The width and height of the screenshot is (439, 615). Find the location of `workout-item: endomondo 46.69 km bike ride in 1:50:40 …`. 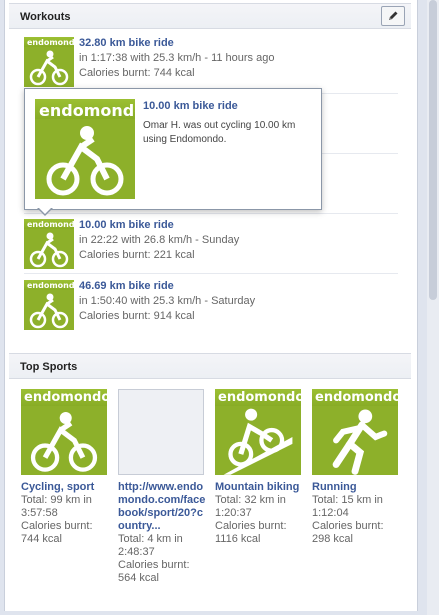

workout-item: endomondo 46.69 km bike ride in 1:50:40 … is located at coordinates (212, 309).